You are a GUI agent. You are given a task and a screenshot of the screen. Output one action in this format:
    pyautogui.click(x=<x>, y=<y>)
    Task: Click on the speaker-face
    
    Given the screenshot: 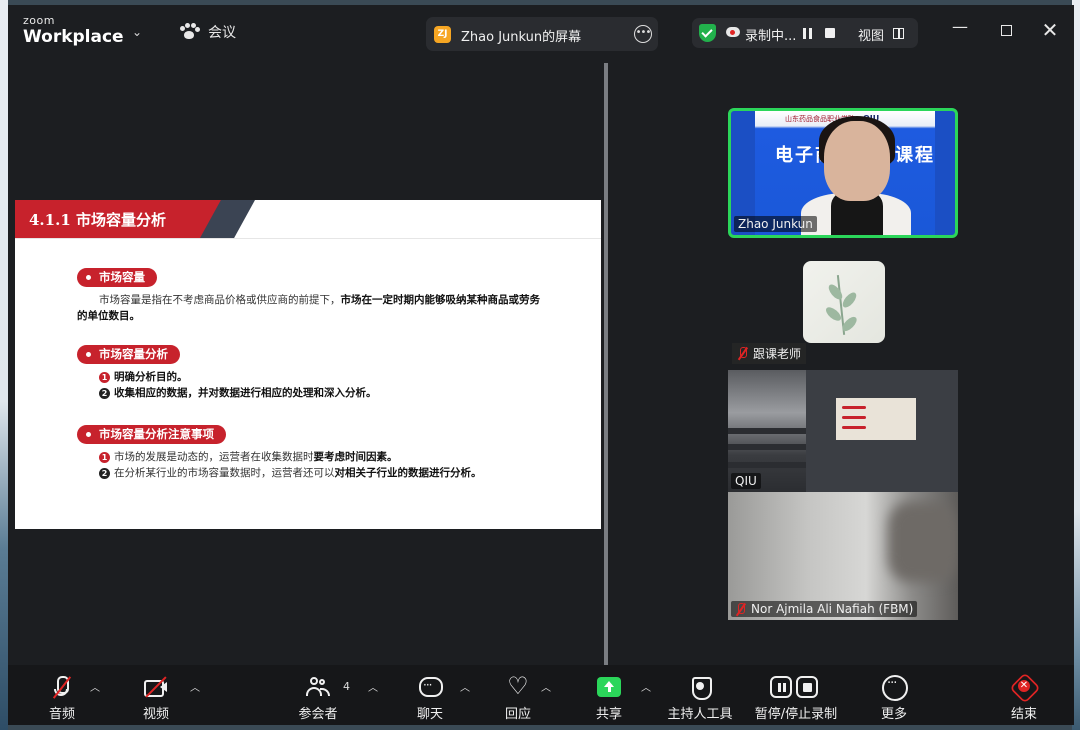 What is the action you would take?
    pyautogui.click(x=857, y=161)
    